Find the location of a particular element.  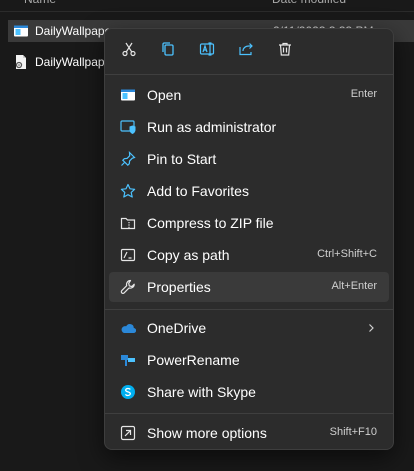

delete-button is located at coordinates (285, 51).